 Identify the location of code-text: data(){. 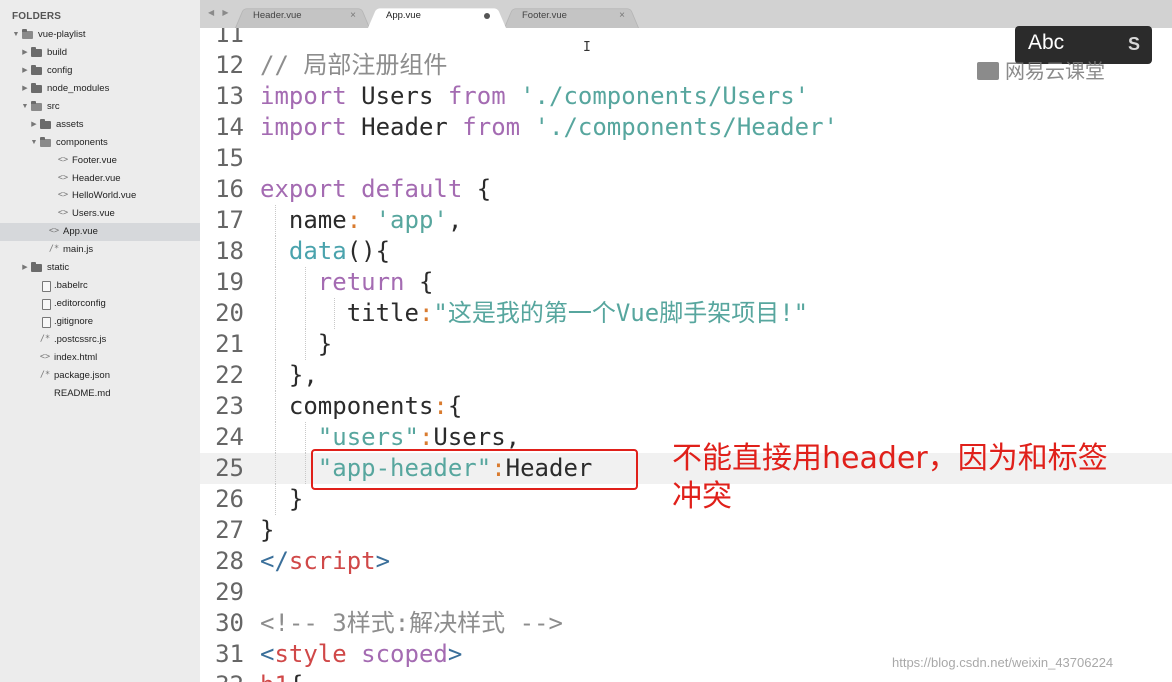
(325, 251).